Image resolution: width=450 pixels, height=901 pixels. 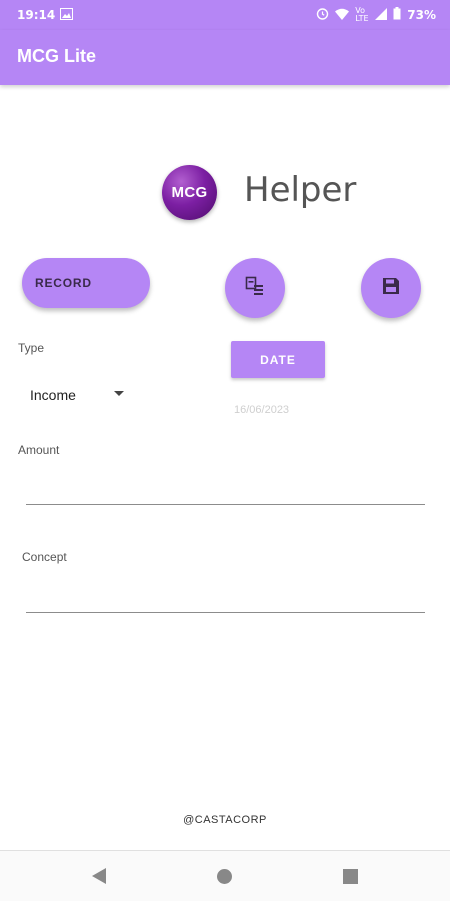 What do you see at coordinates (262, 410) in the screenshot?
I see `date-value: 16/06/2023` at bounding box center [262, 410].